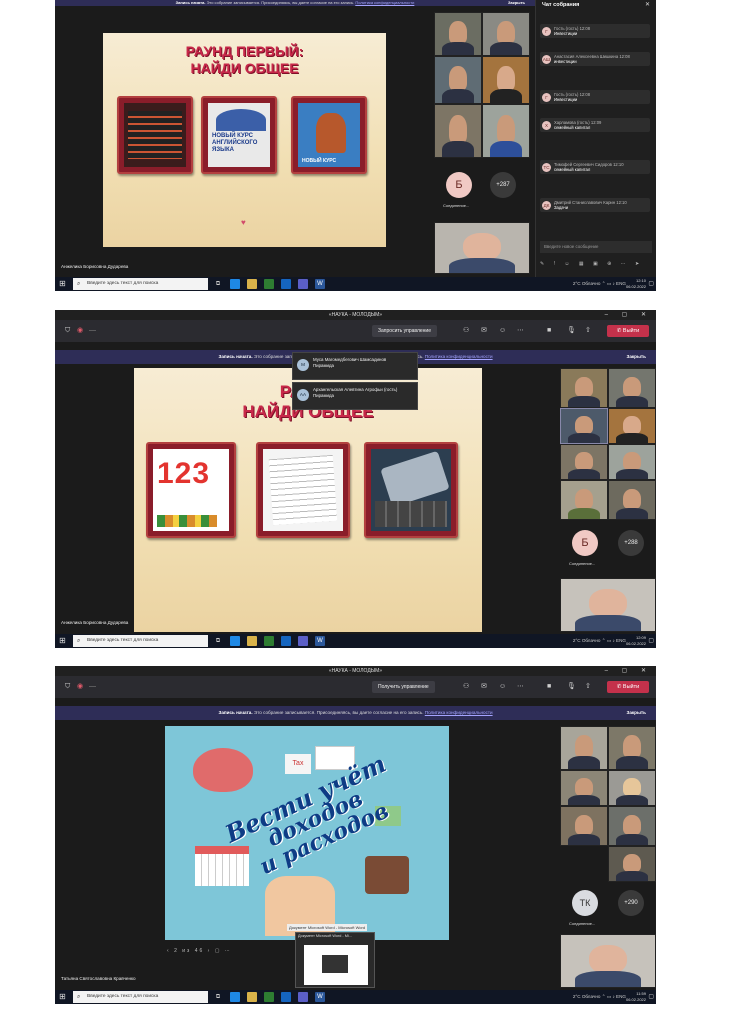 This screenshot has height=1024, width=738. I want to click on chat-toolbar: ✎ ! ☺ ▦ ▣ ⊕ ⋯ ➤, so click(591, 264).